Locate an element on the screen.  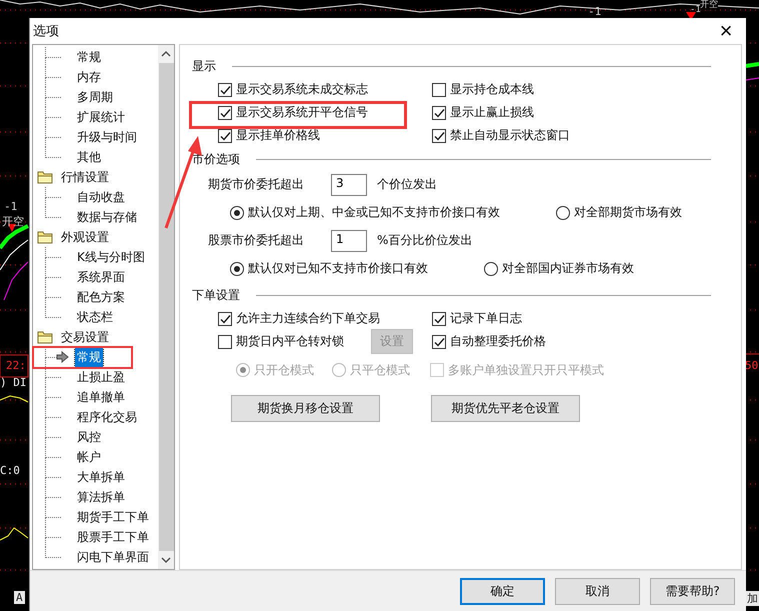
arrow-icon is located at coordinates (62, 357).